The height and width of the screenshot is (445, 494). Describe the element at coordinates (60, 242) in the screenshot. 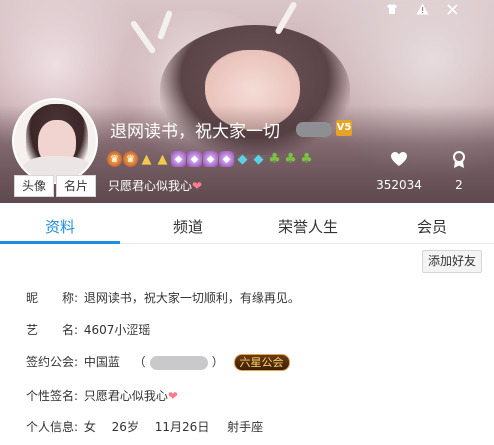

I see `active-tab-indicator` at that location.